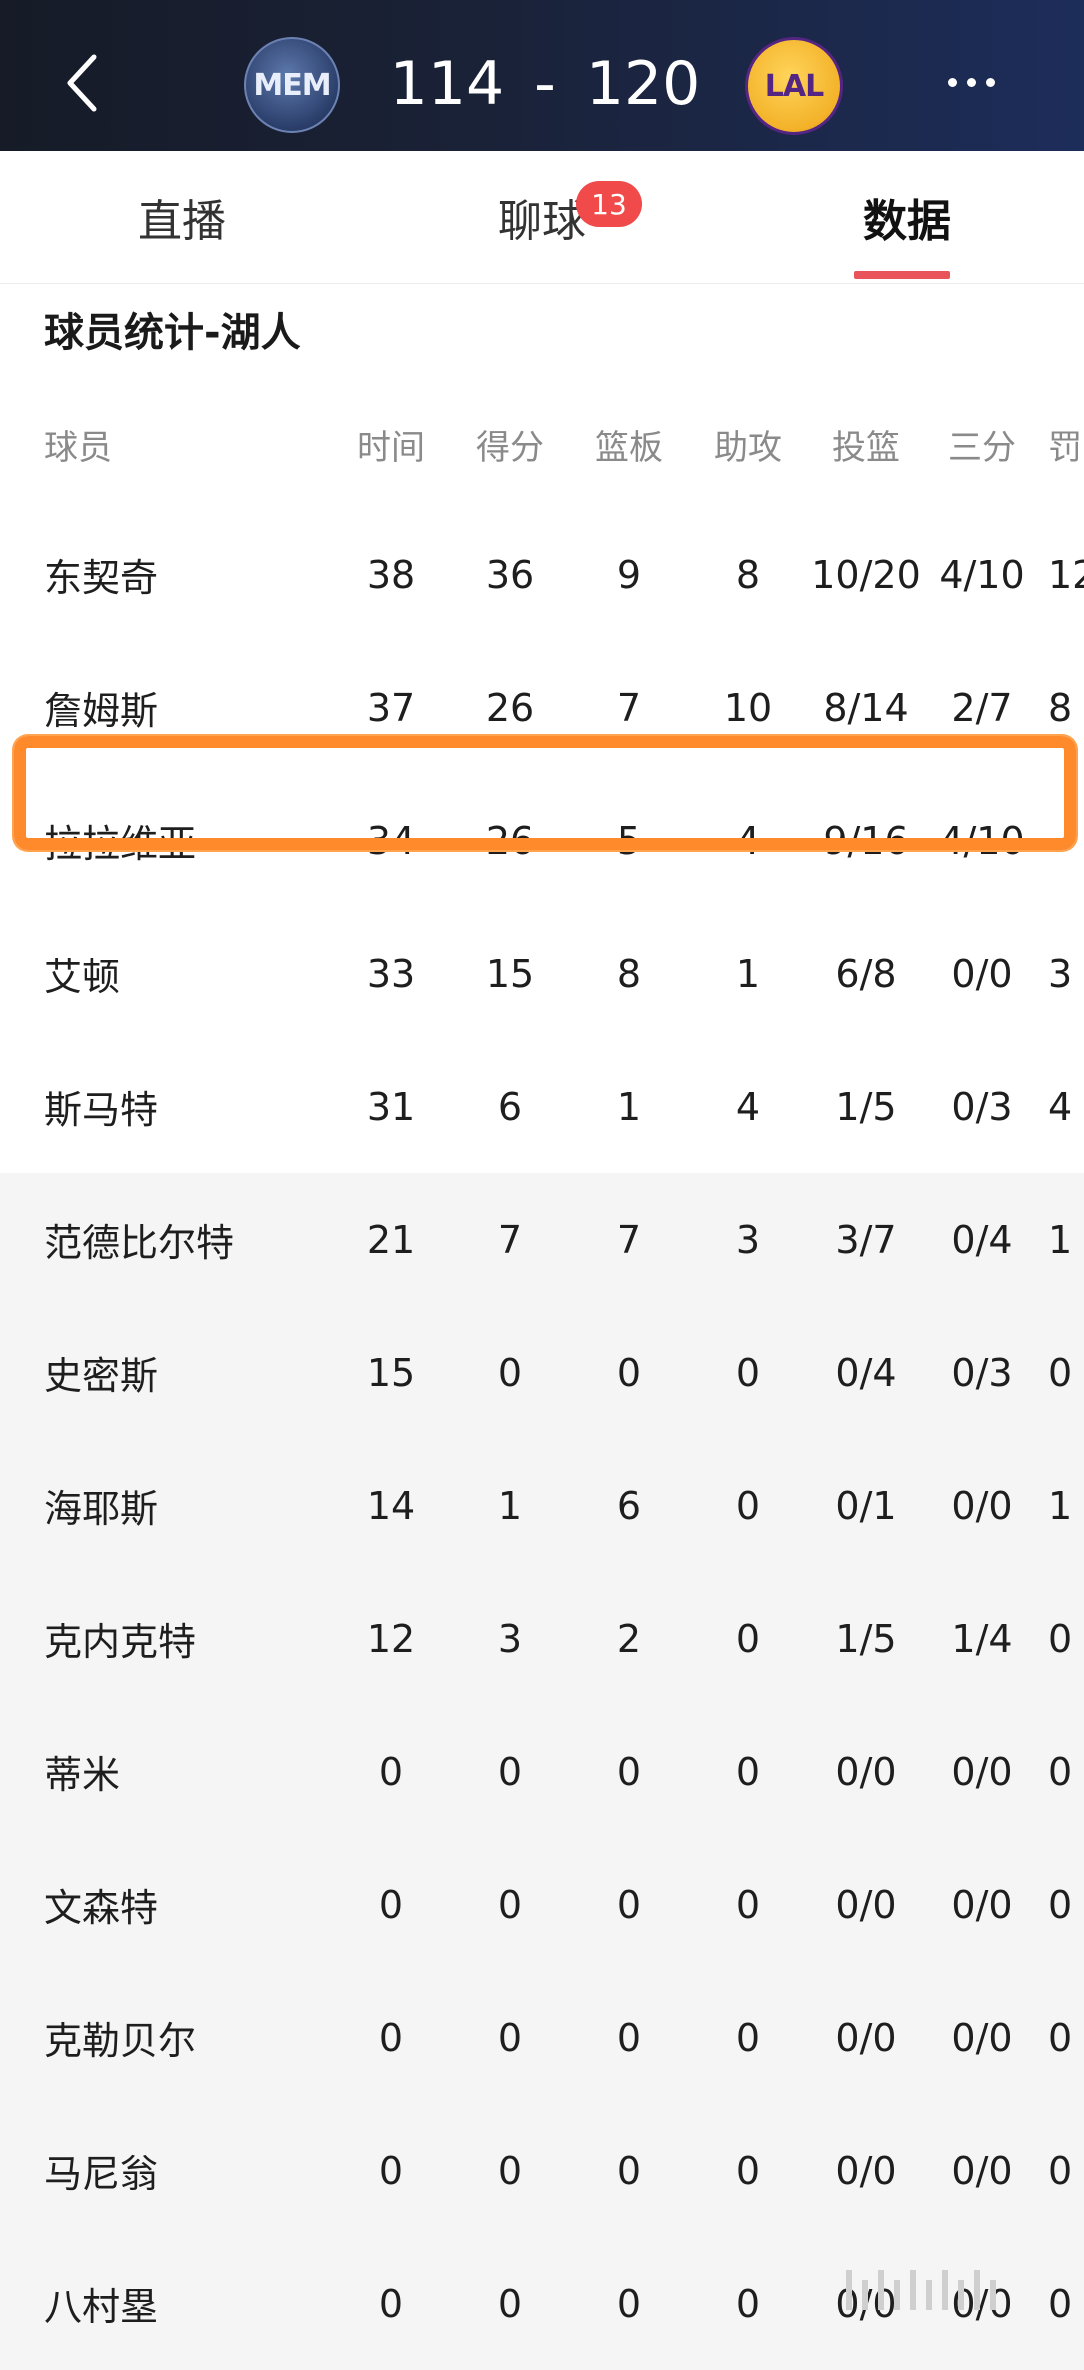  What do you see at coordinates (542, 707) in the screenshot?
I see `table-row: 詹姆斯 37 26 7 10 8/14 2/7 8` at bounding box center [542, 707].